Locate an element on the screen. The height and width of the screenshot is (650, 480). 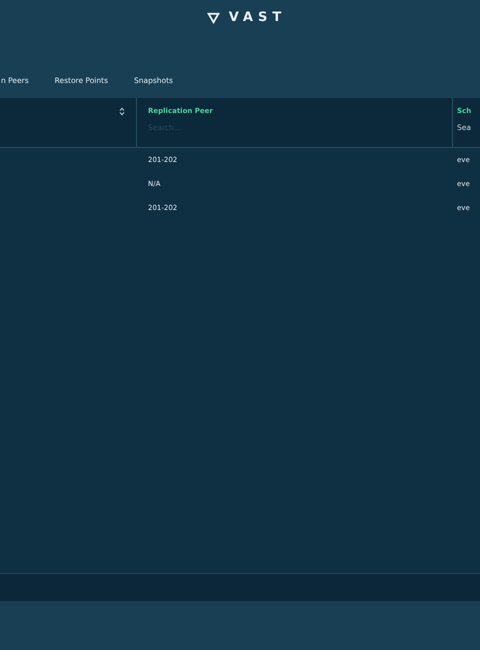
sort-icon is located at coordinates (122, 111).